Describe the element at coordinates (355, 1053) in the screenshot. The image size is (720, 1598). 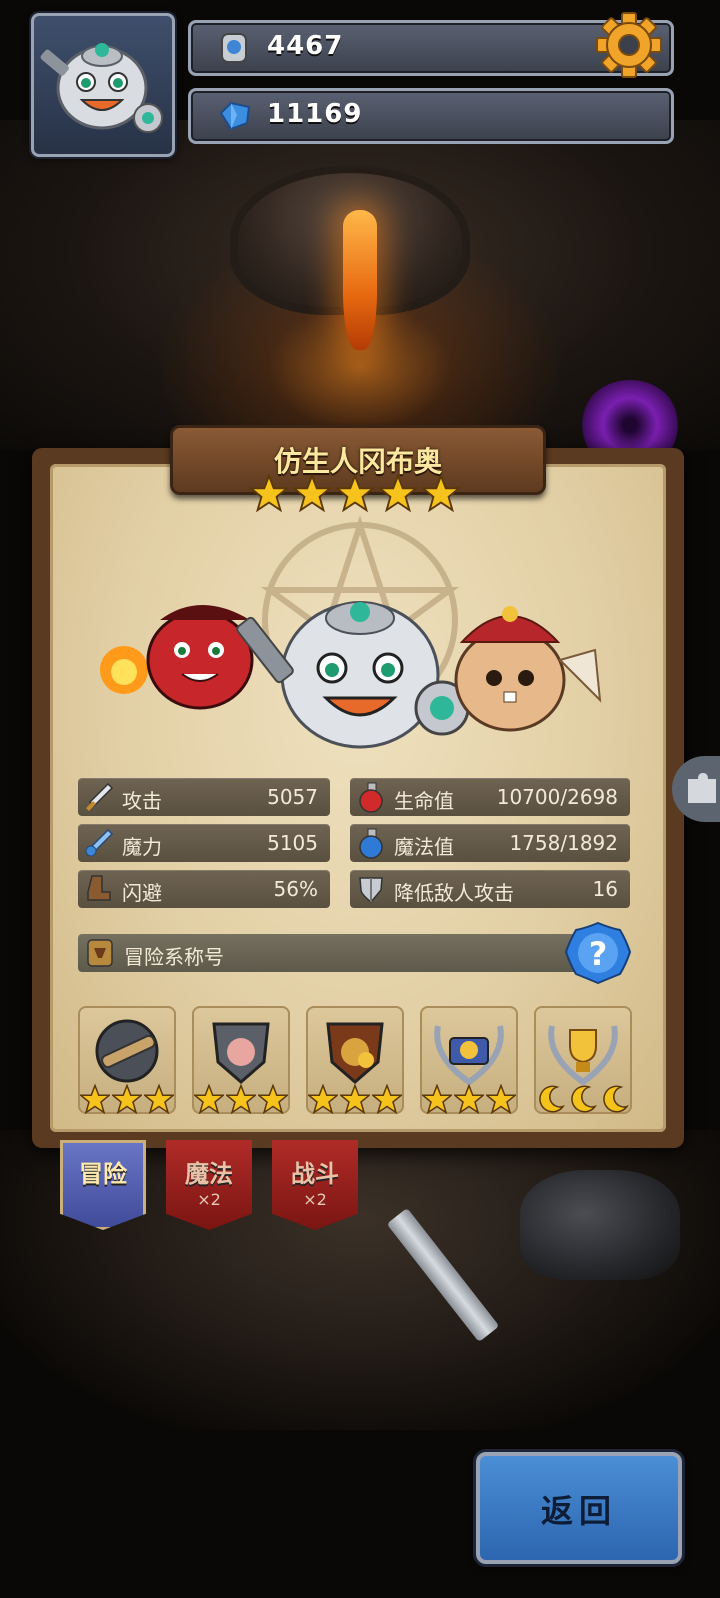
I see `money-bag-medal-icon` at that location.